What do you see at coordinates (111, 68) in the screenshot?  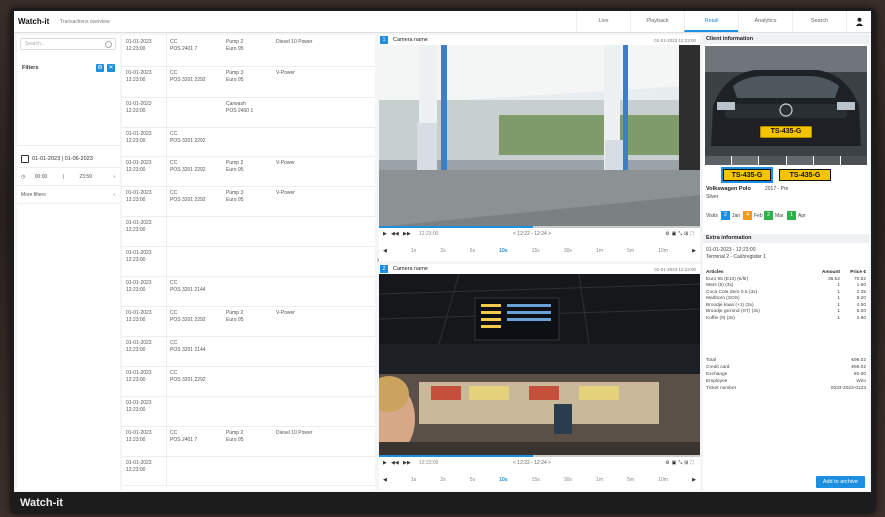 I see `filter-clear-button: ✕` at bounding box center [111, 68].